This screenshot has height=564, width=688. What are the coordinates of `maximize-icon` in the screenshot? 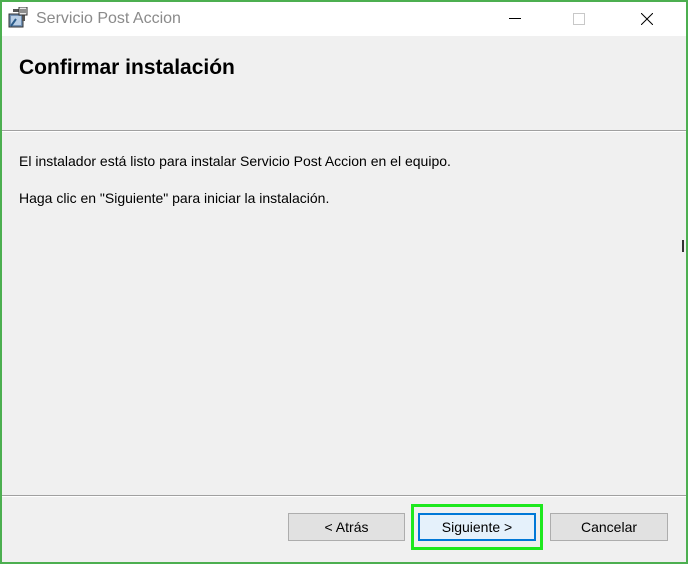 It's located at (579, 19).